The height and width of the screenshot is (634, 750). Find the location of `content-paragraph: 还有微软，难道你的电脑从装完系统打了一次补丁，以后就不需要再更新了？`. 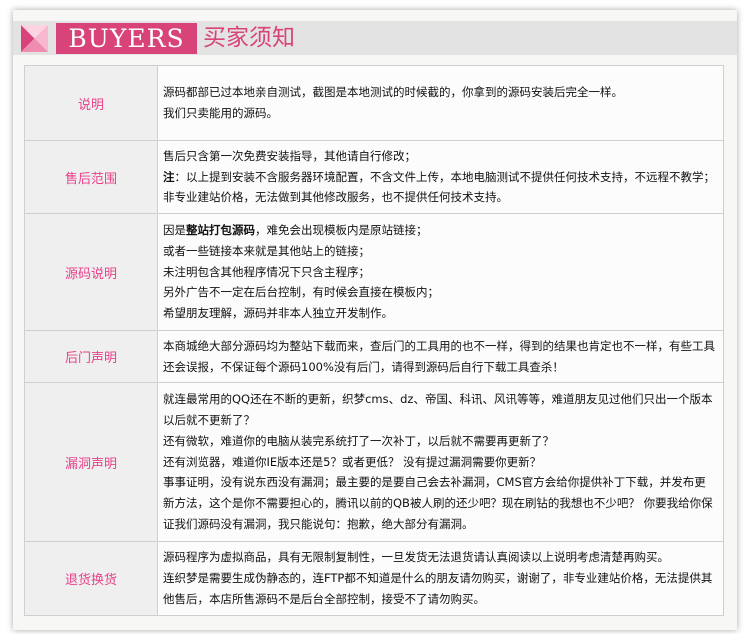

content-paragraph: 还有微软，难道你的电脑从装完系统打了一次补丁，以后就不需要再更新了？ is located at coordinates (358, 440).